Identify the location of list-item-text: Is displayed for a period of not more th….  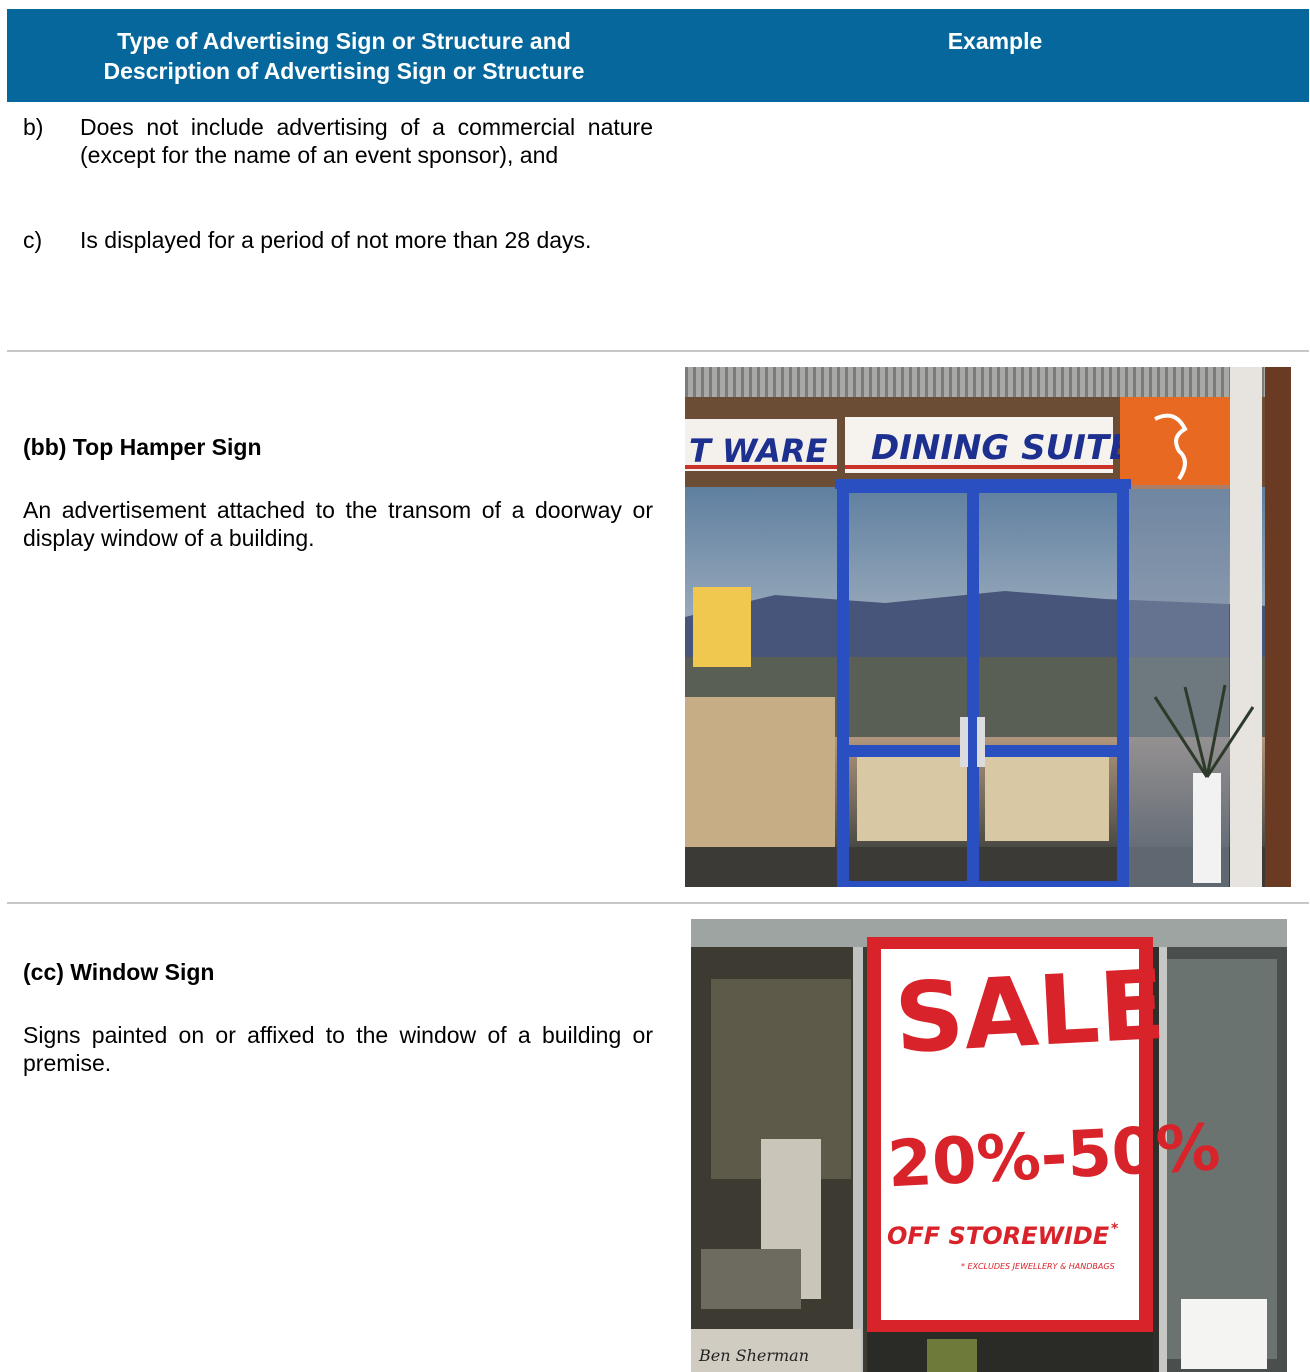
(336, 240).